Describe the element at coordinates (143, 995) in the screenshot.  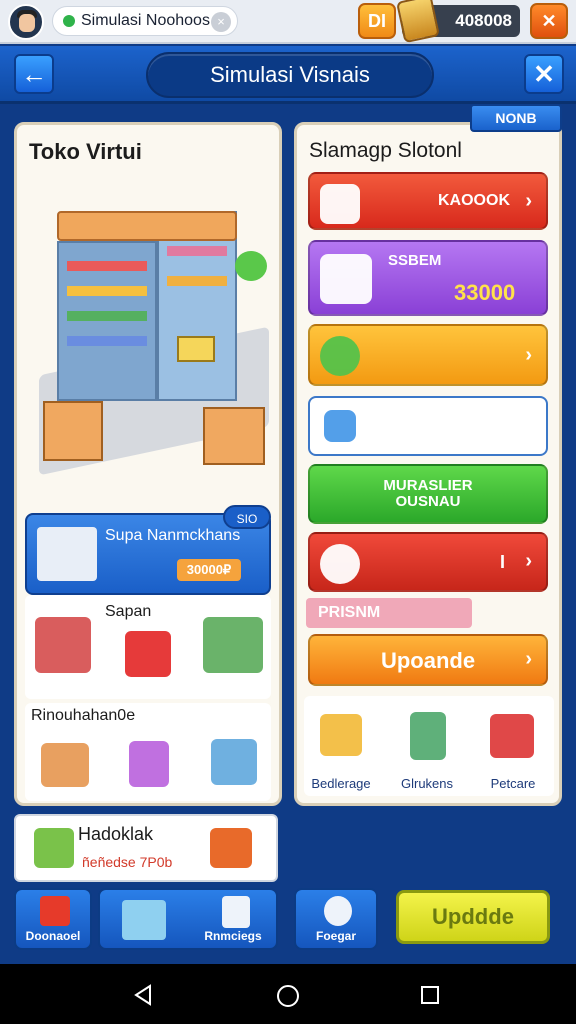
I see `back-nav-icon` at that location.